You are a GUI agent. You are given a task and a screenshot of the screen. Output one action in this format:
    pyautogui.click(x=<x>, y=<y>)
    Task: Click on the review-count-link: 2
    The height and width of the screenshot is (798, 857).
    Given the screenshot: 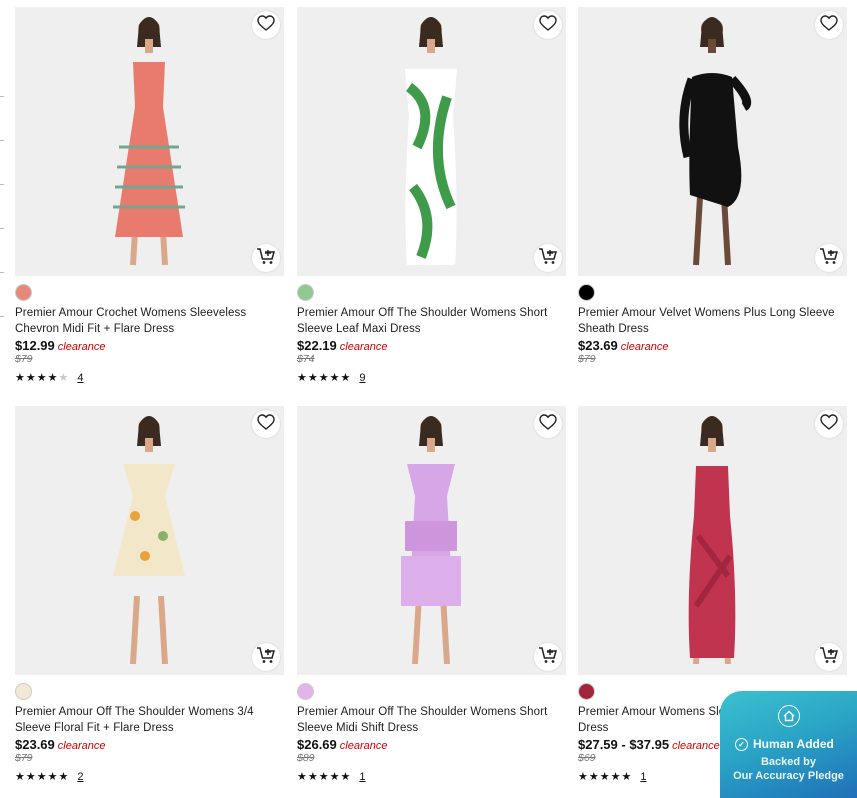 What is the action you would take?
    pyautogui.click(x=80, y=777)
    